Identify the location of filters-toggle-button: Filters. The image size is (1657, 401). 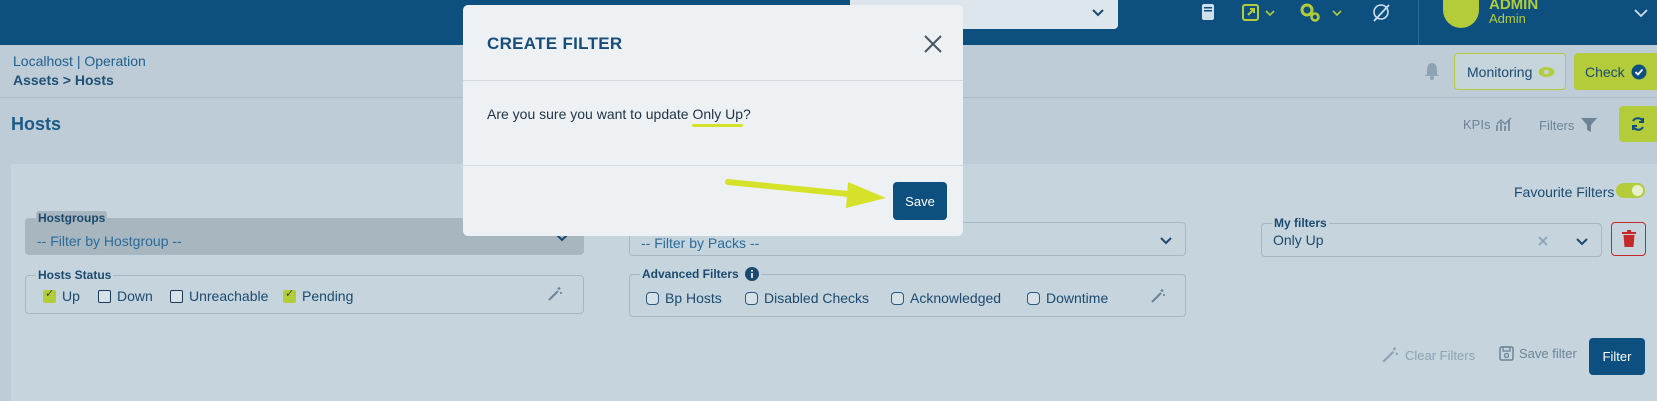
(1568, 125).